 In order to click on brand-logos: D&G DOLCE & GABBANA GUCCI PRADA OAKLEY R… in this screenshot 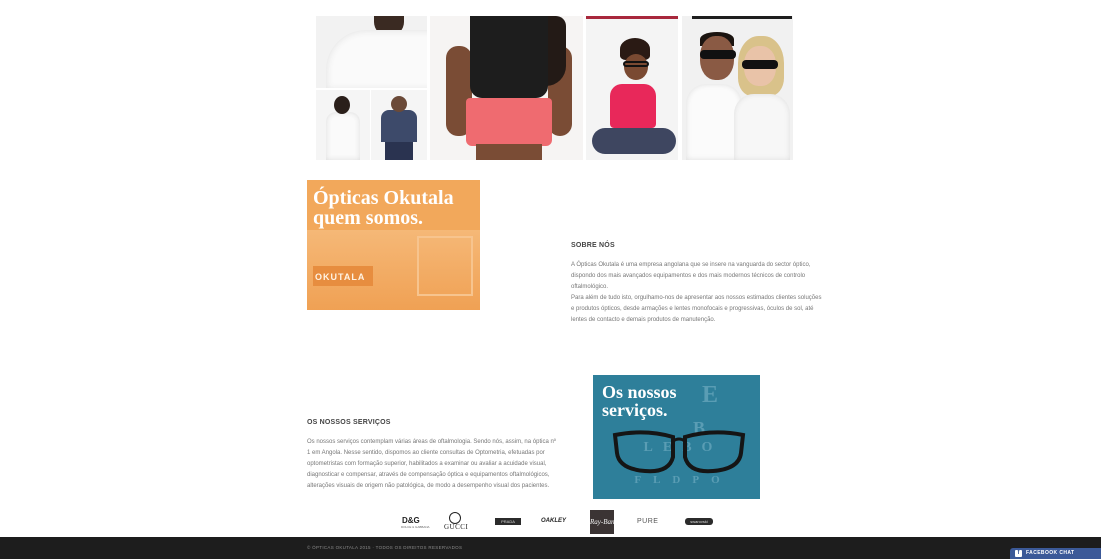, I will do `click(560, 523)`.